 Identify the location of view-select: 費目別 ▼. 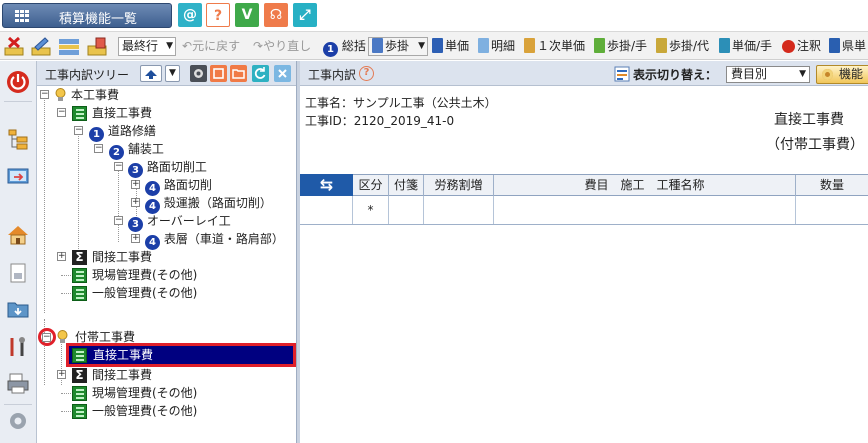
(768, 74).